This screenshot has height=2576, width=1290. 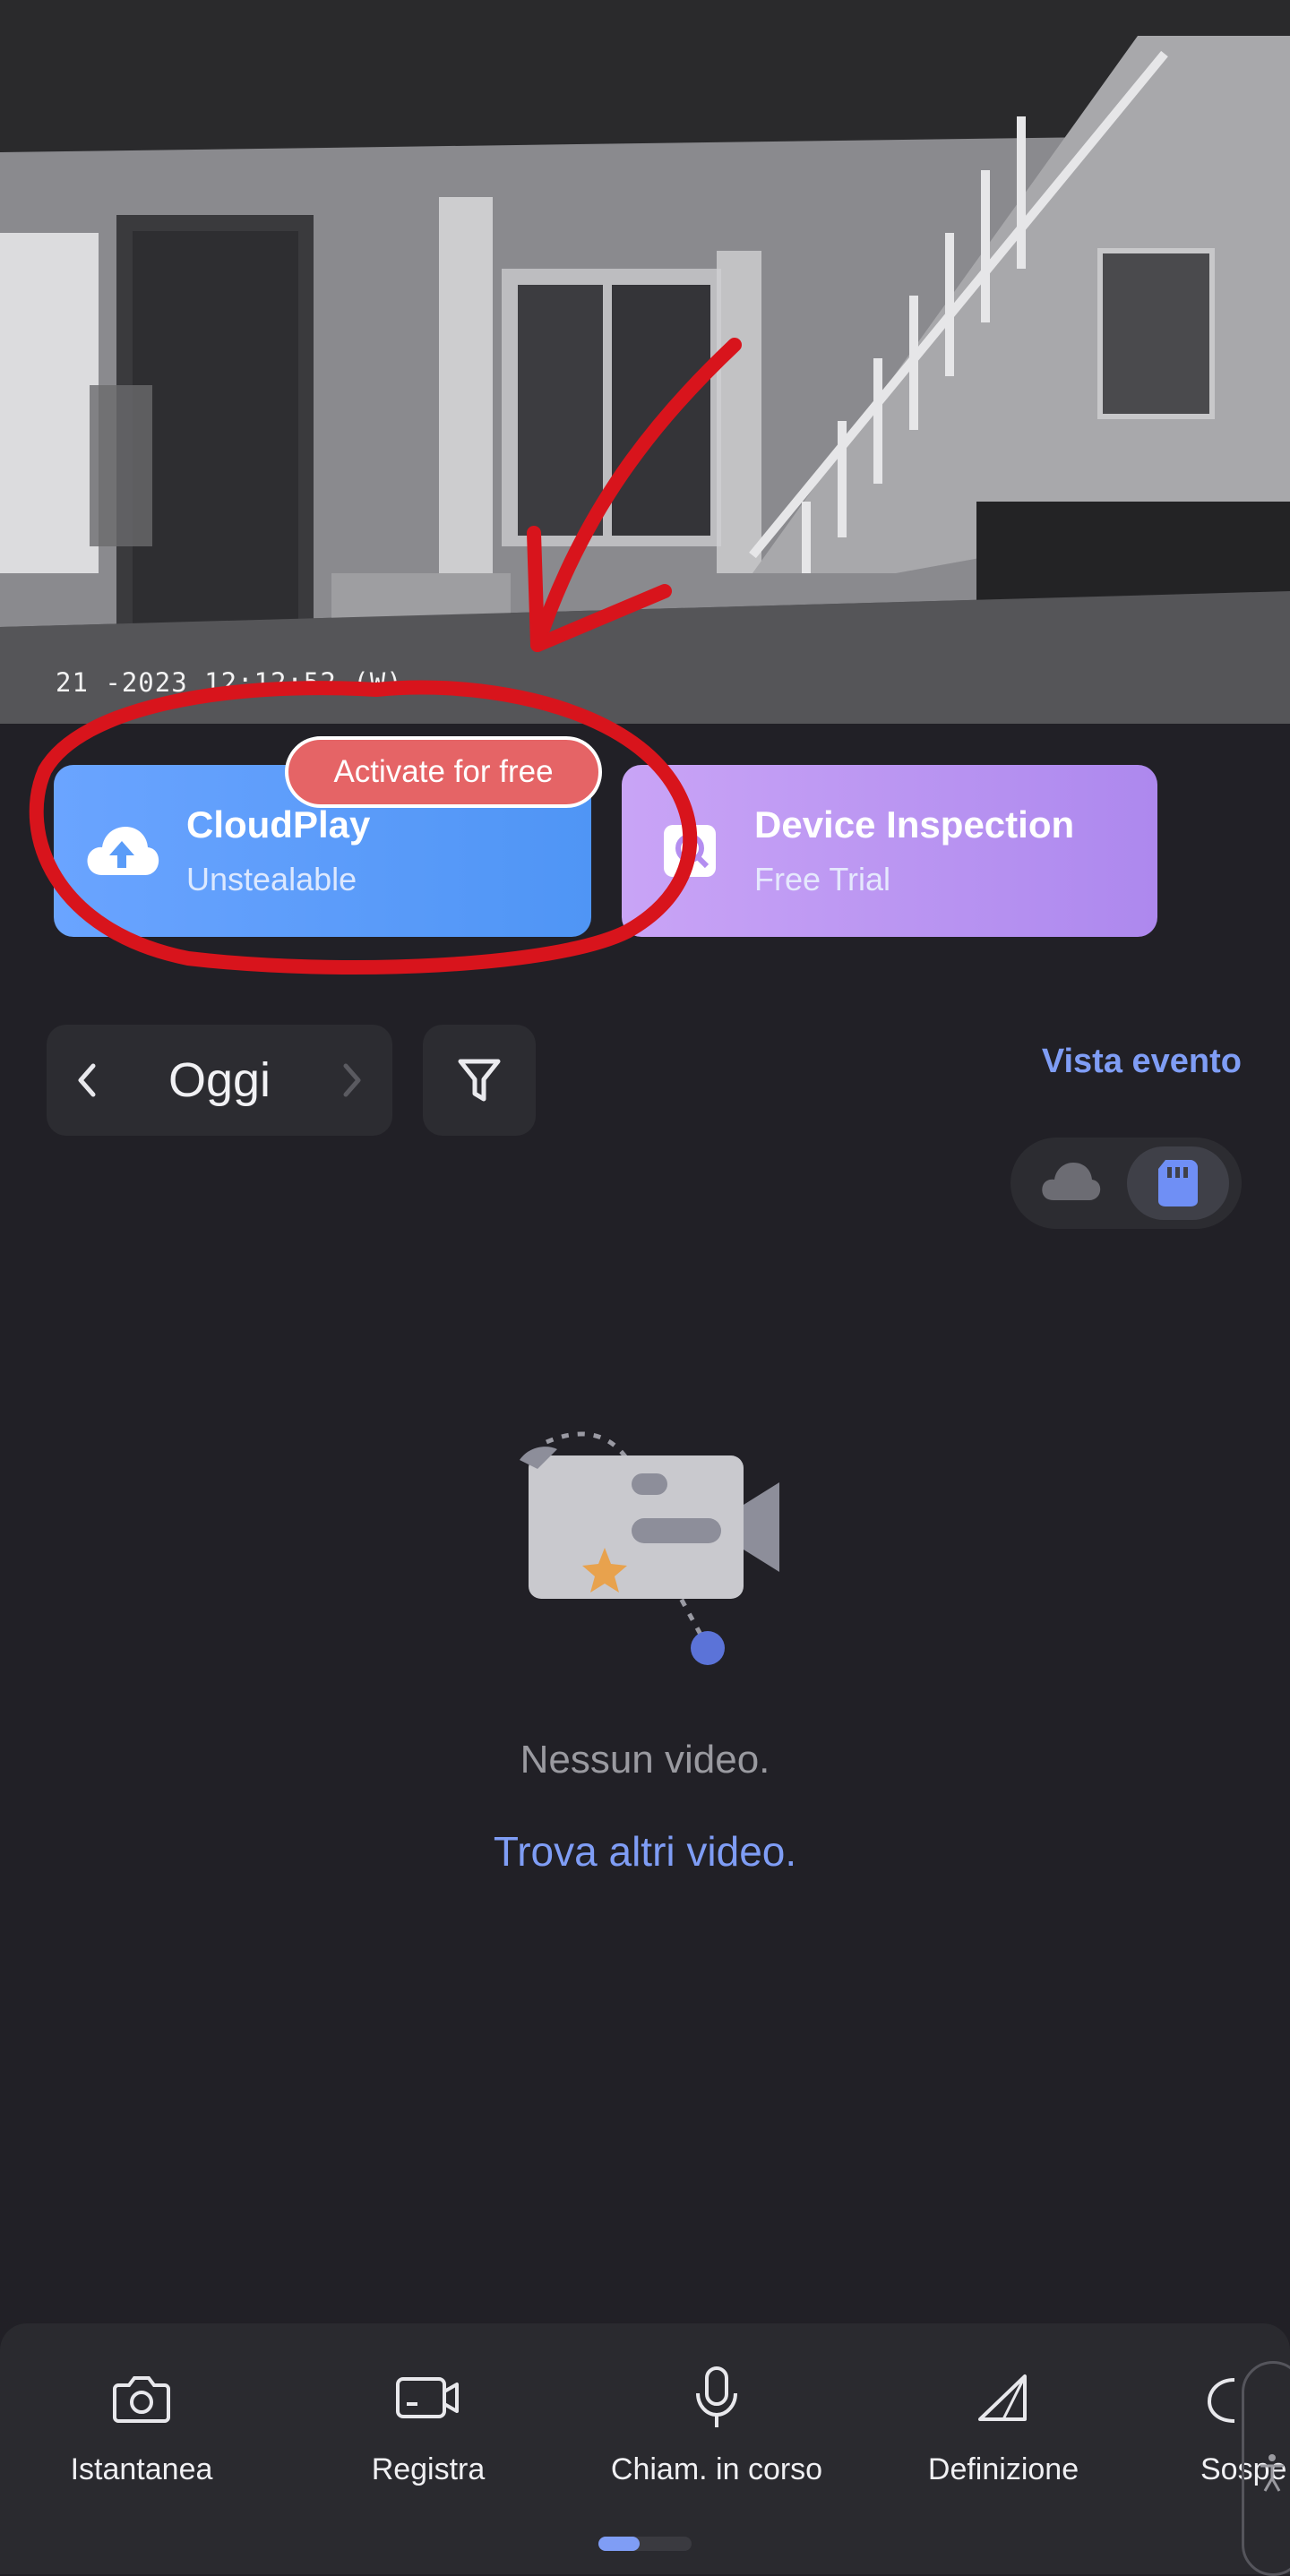 I want to click on cloudplay-subtitle: Unstealable, so click(x=271, y=879).